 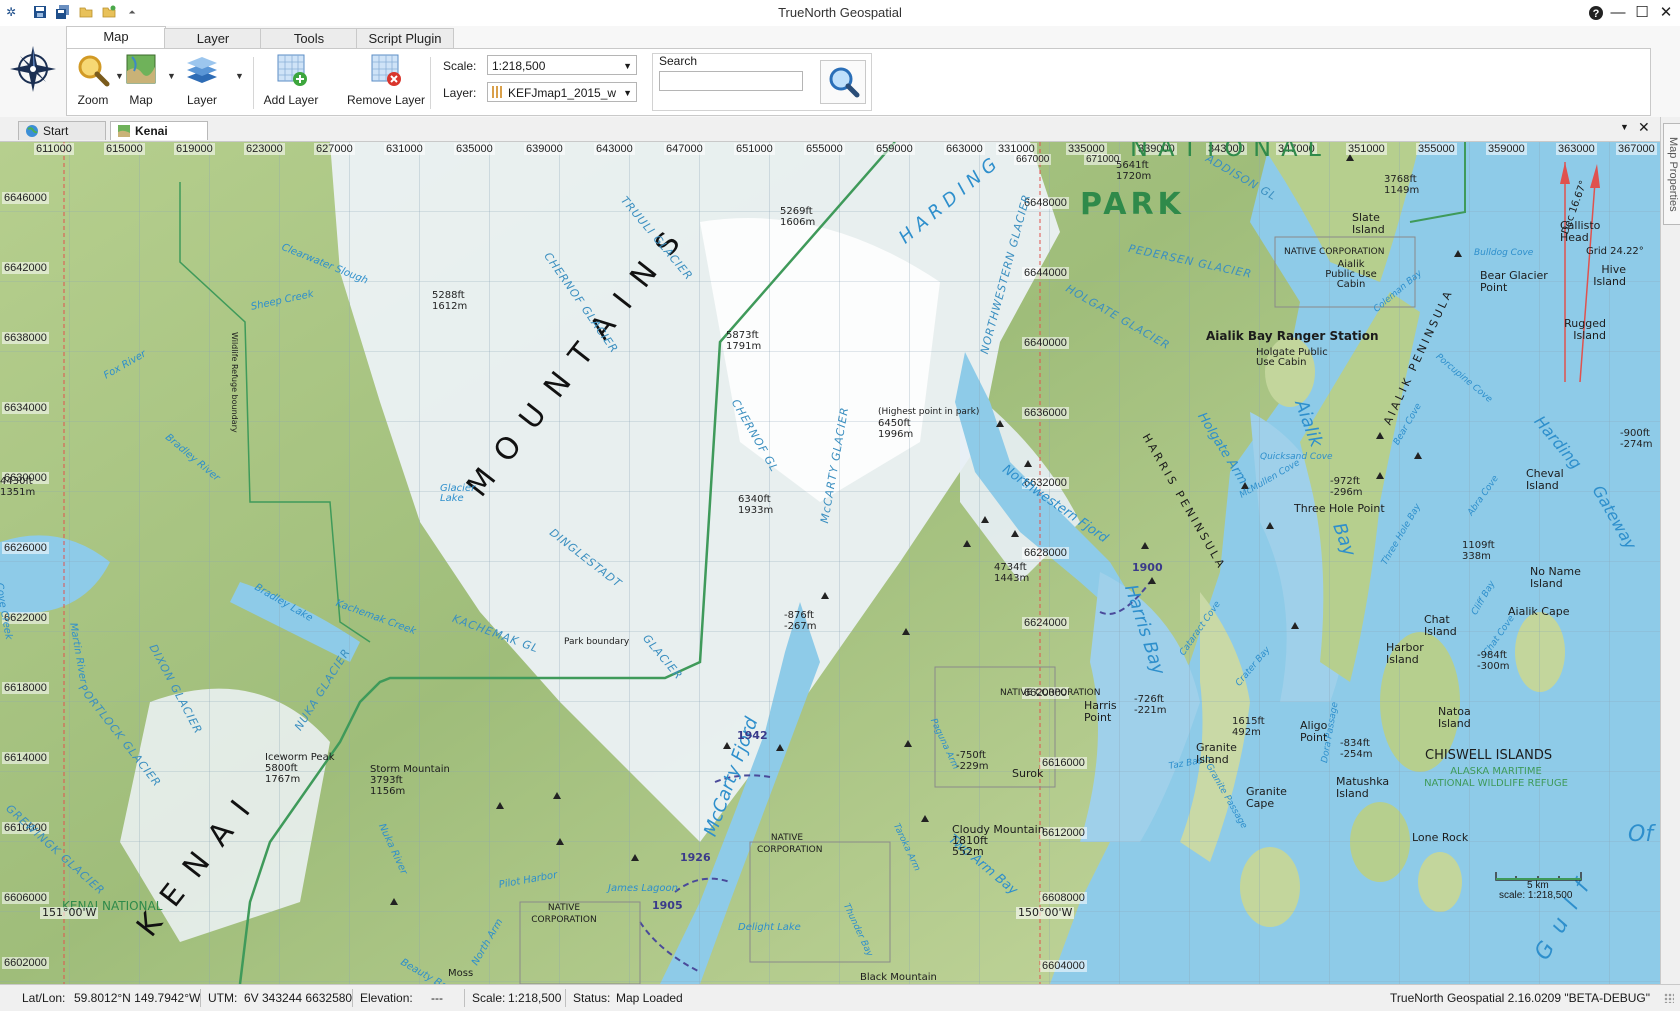 I want to click on ribbon-separator, so click(x=430, y=83).